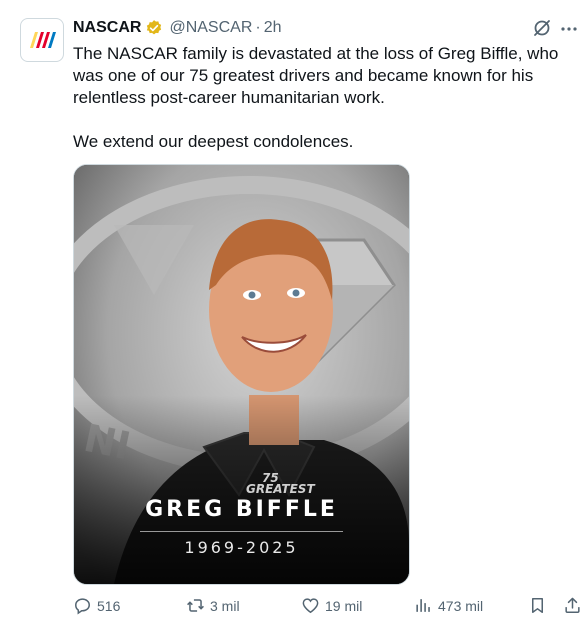 Image resolution: width=586 pixels, height=633 pixels. Describe the element at coordinates (96, 605) in the screenshot. I see `reply-button: 516` at that location.